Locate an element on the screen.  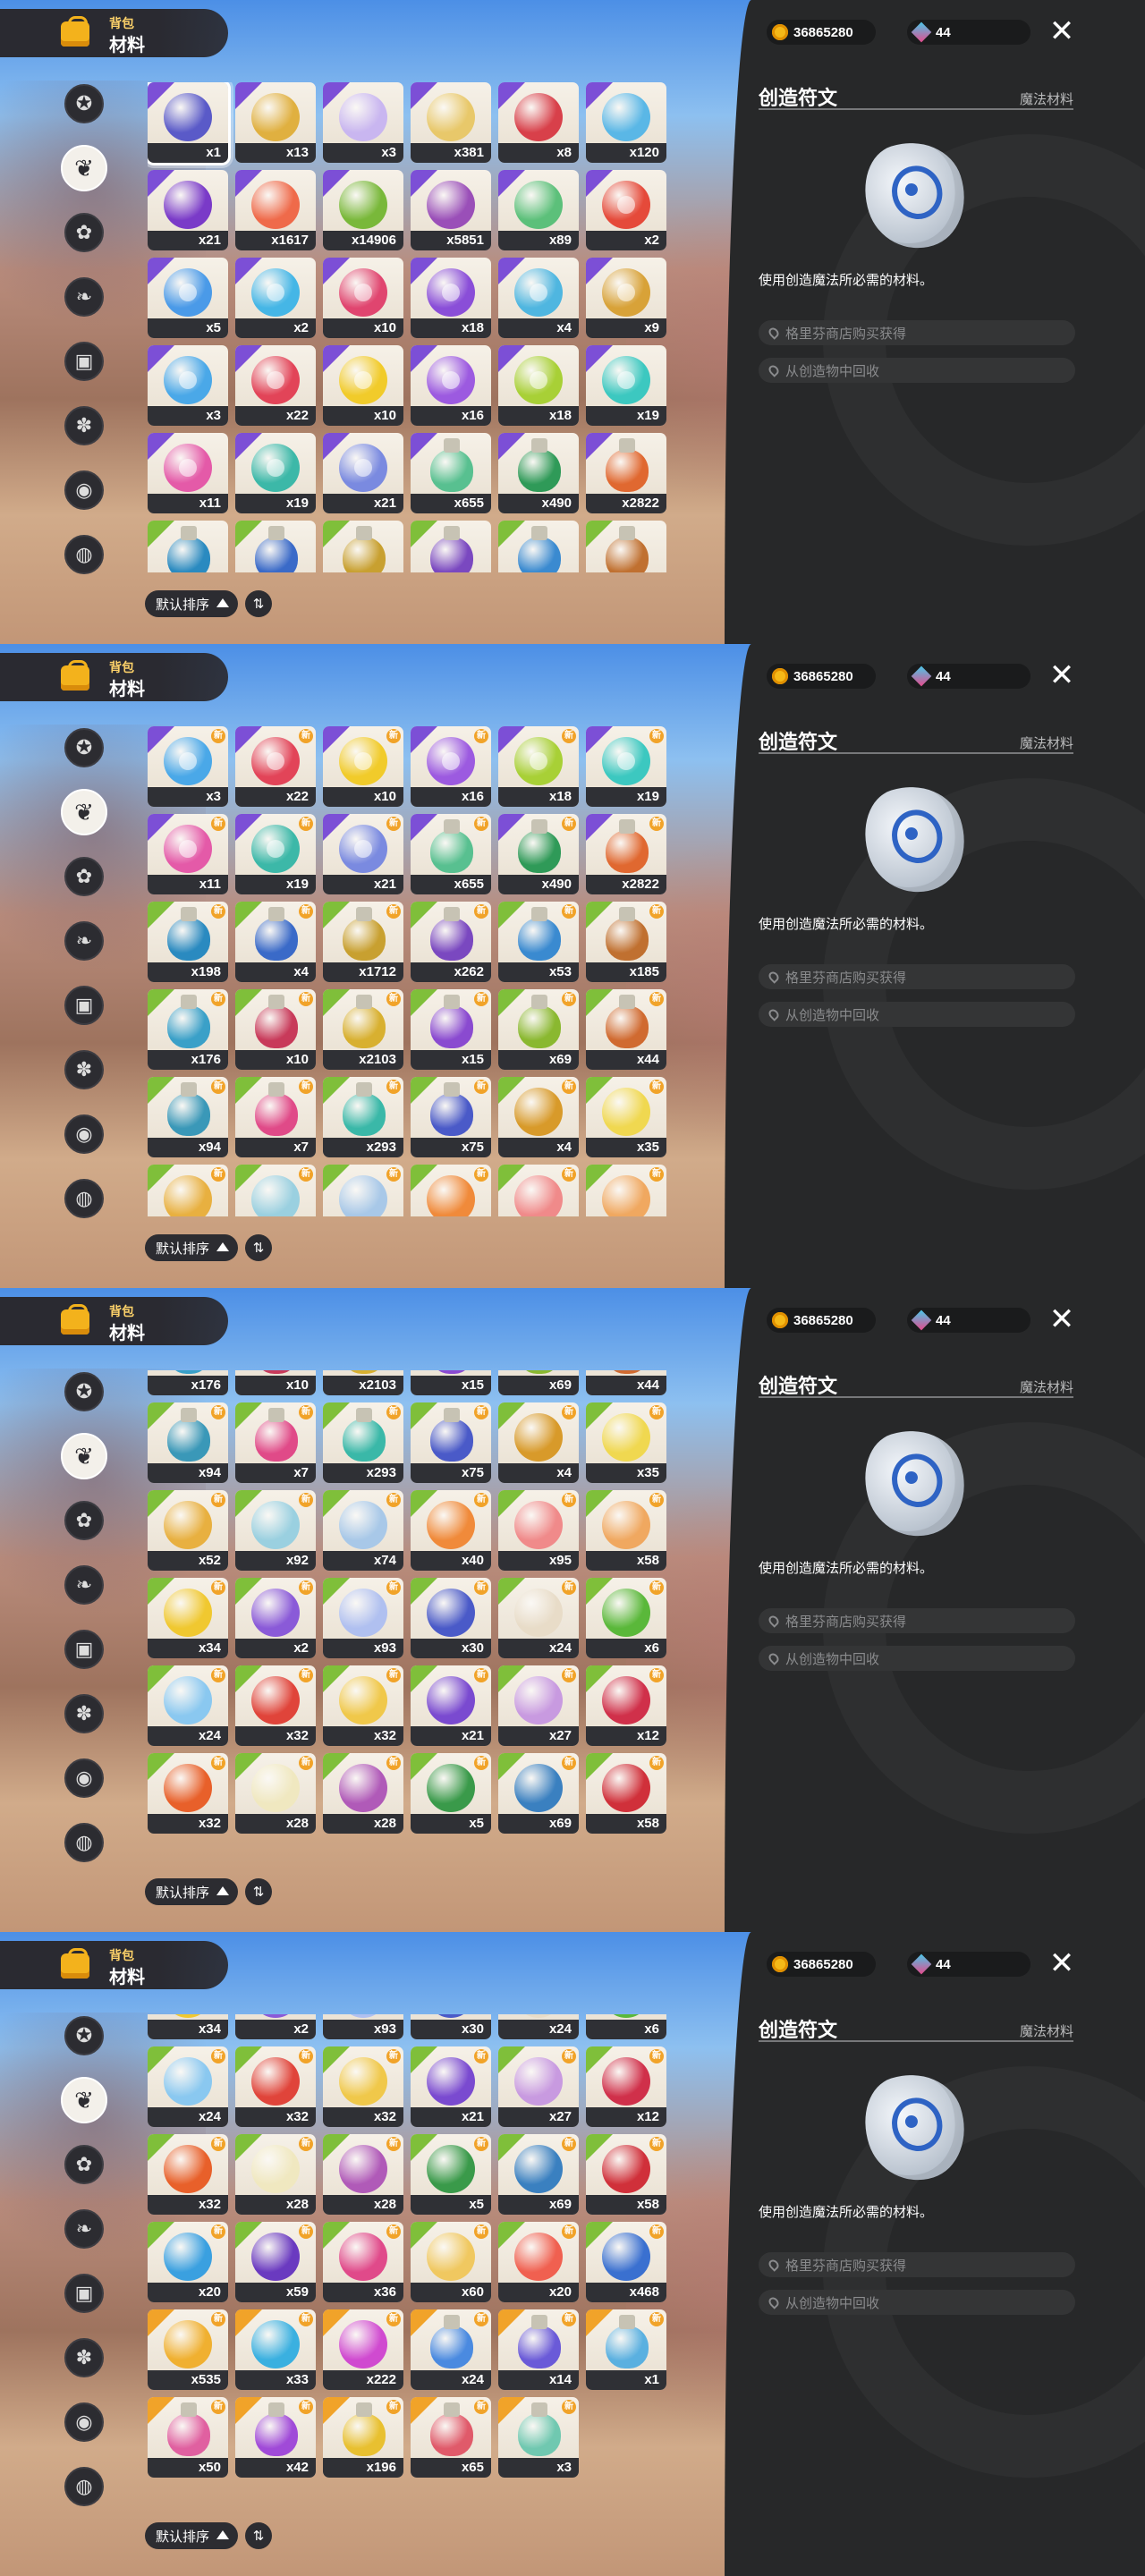
item-slot: 新 x4 is located at coordinates (538, 1442).